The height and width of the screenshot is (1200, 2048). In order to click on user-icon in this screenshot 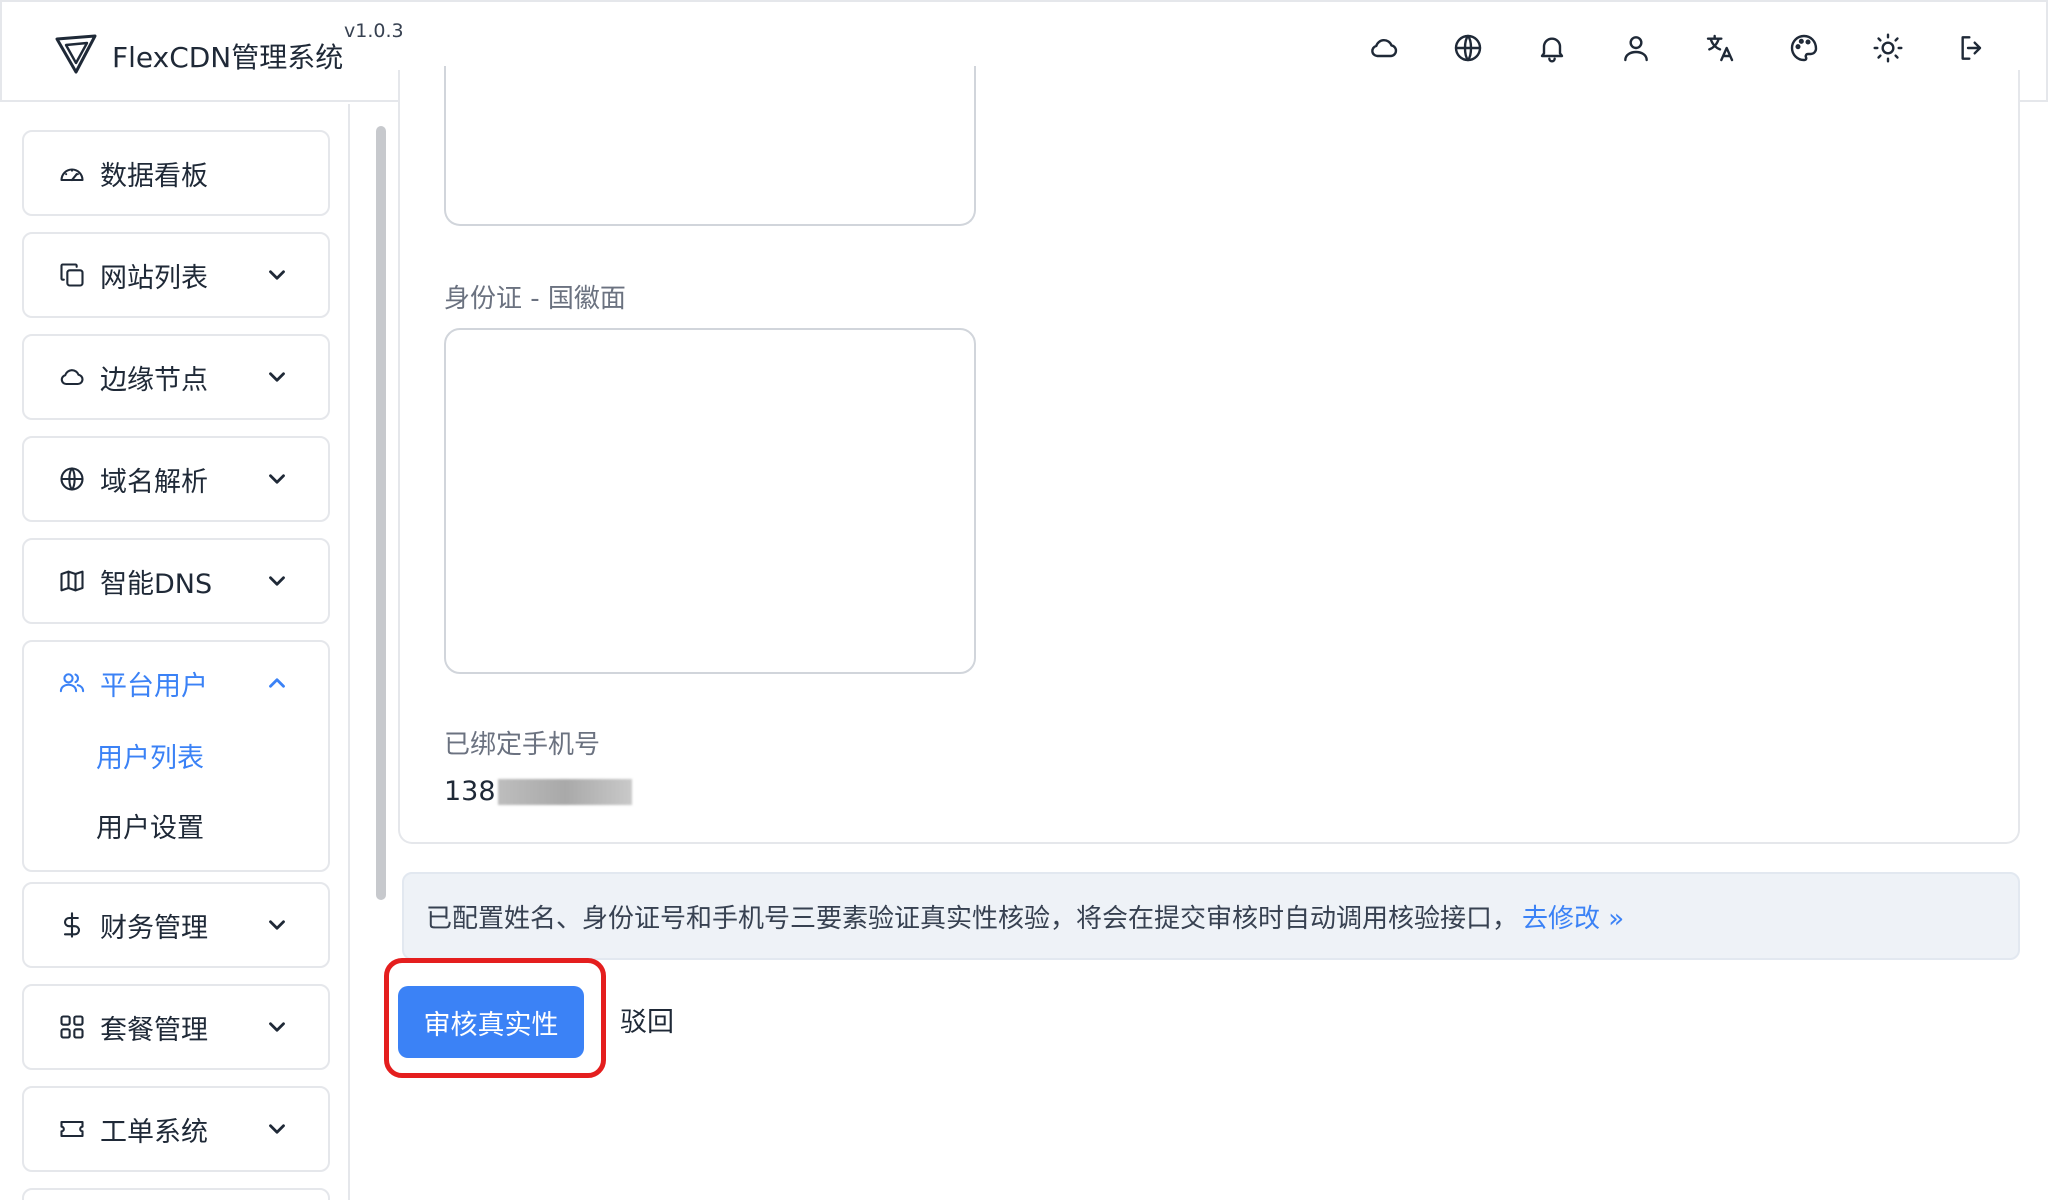, I will do `click(1636, 48)`.